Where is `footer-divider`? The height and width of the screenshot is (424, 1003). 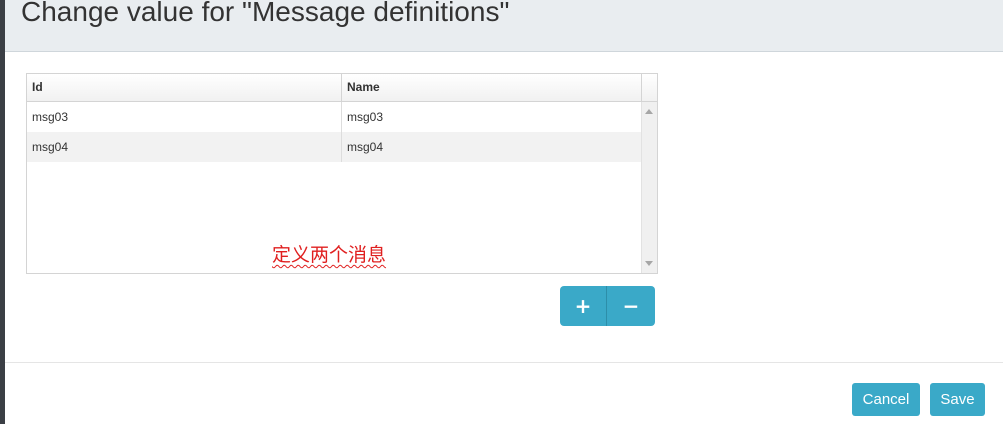
footer-divider is located at coordinates (504, 362).